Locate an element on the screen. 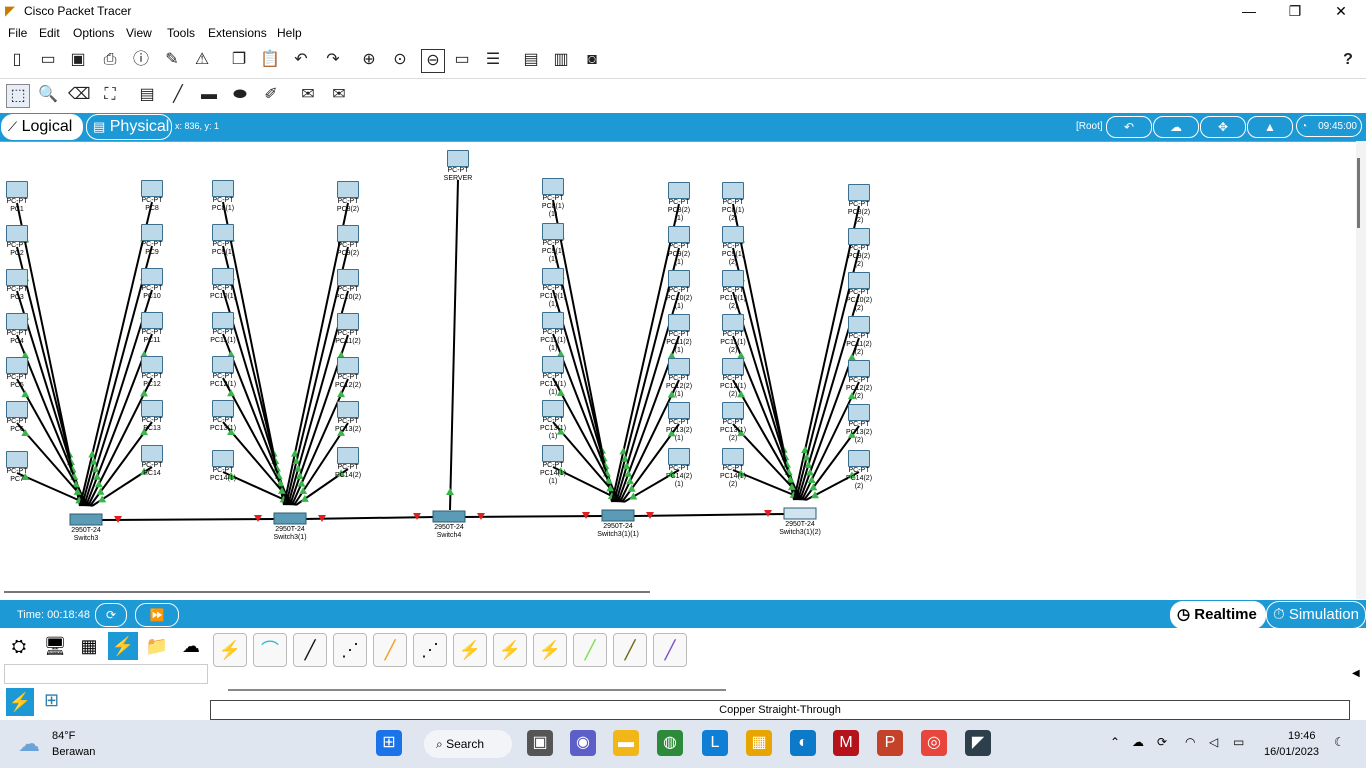 Image resolution: width=1366 pixels, height=768 pixels. miscellaneous-category-icon: 📁 is located at coordinates (157, 646).